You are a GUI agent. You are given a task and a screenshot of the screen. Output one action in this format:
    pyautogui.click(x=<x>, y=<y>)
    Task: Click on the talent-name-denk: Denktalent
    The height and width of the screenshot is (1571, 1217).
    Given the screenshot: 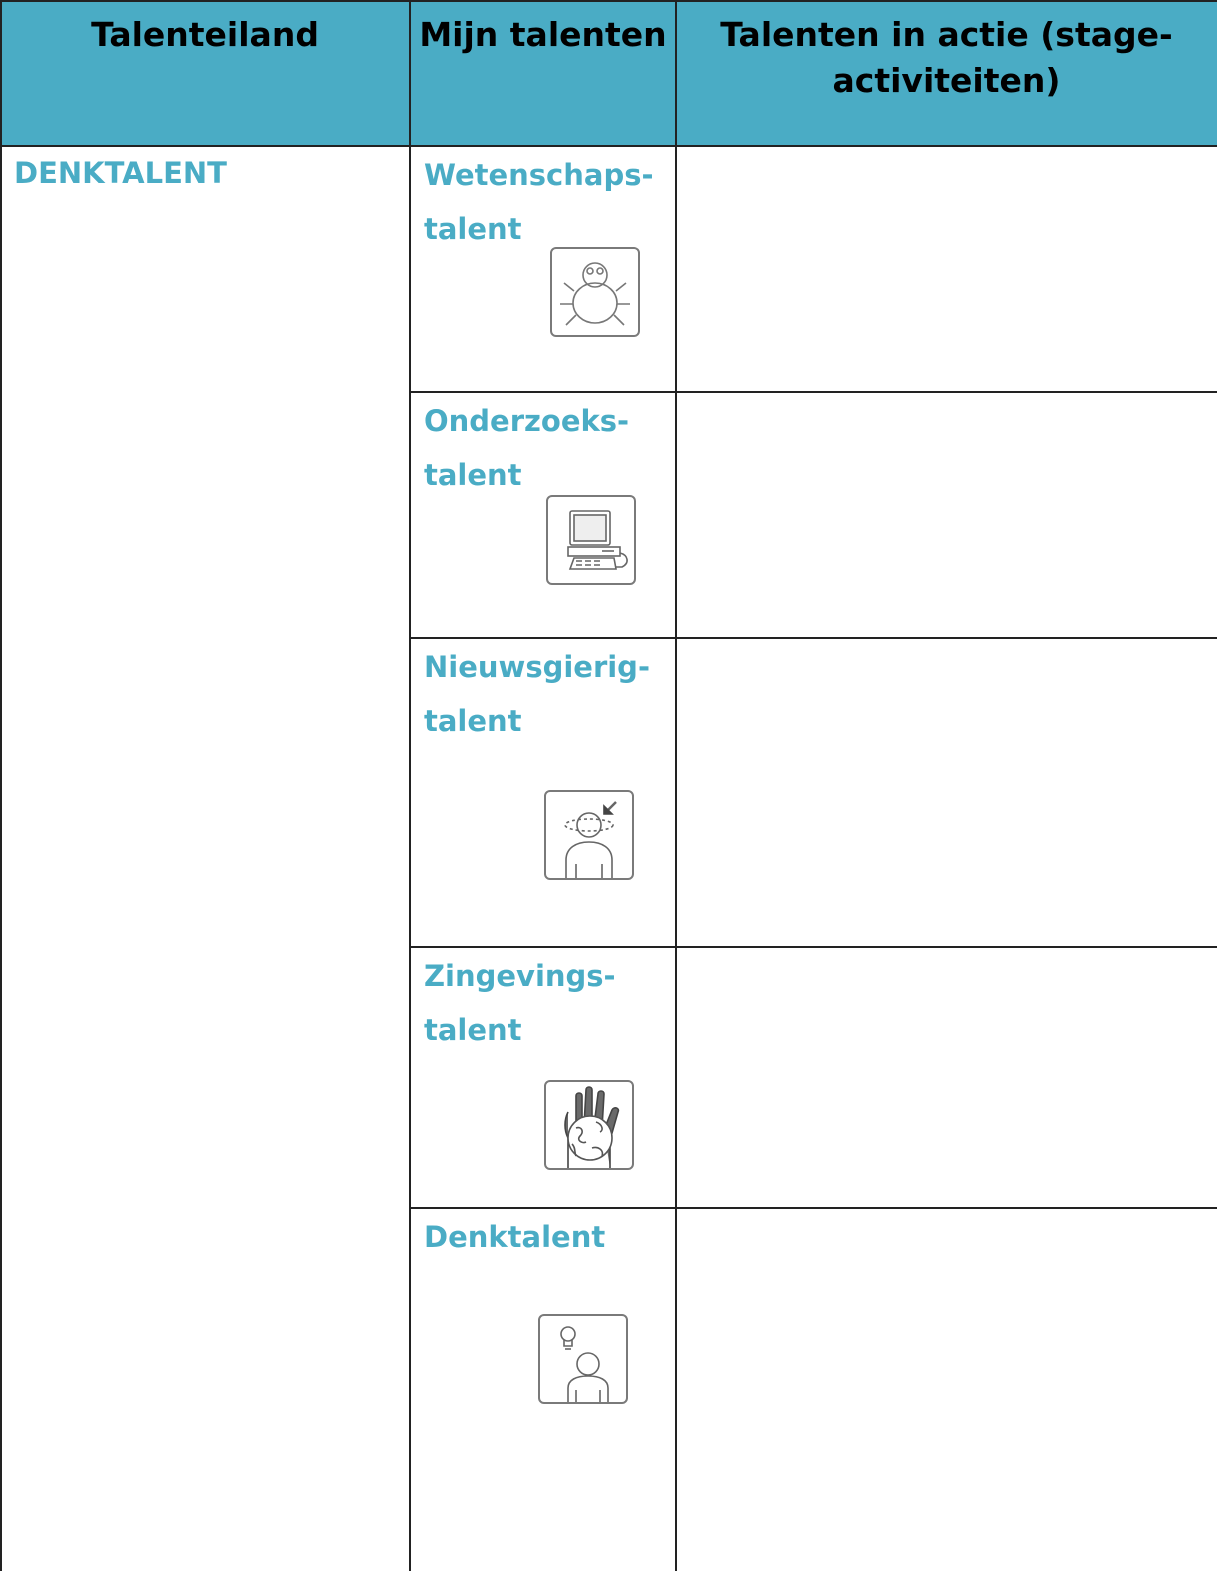 What is the action you would take?
    pyautogui.click(x=549, y=1237)
    